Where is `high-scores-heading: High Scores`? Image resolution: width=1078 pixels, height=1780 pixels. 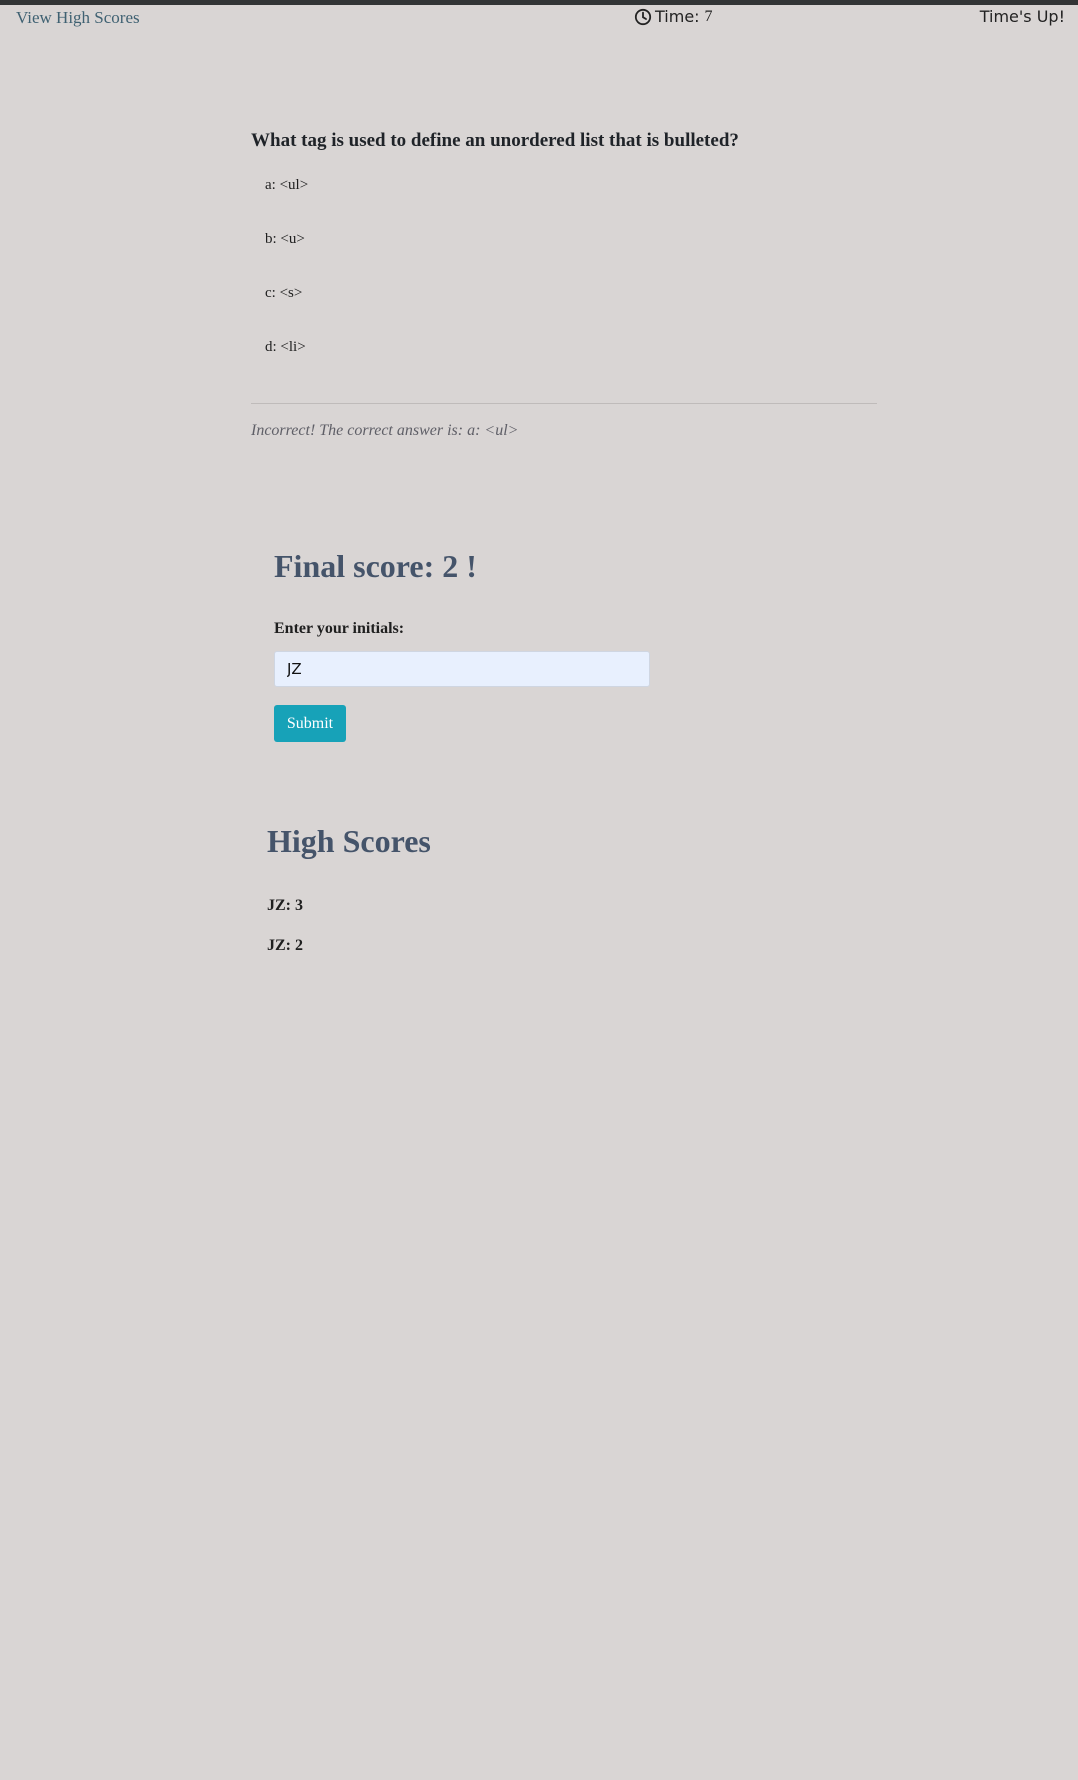 high-scores-heading: High Scores is located at coordinates (349, 841).